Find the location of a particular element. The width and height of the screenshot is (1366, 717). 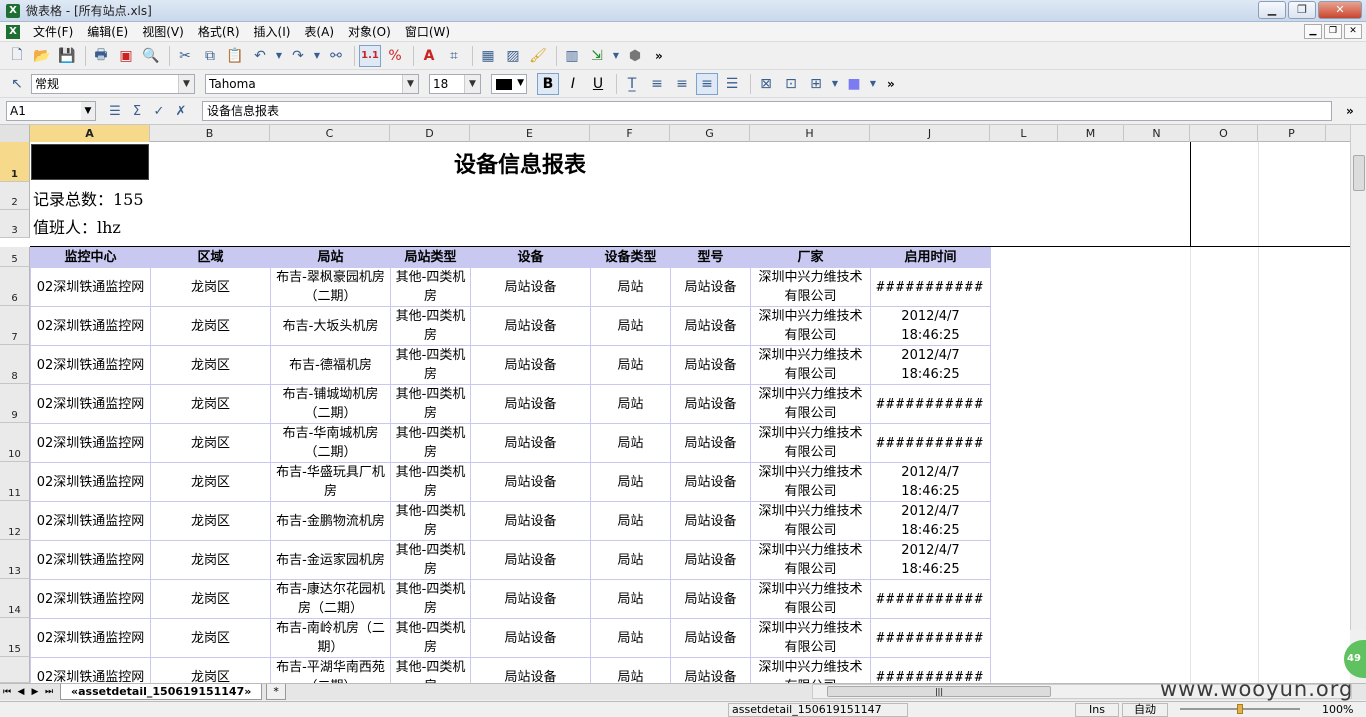

text-direction-icon: T̲ is located at coordinates (632, 84).